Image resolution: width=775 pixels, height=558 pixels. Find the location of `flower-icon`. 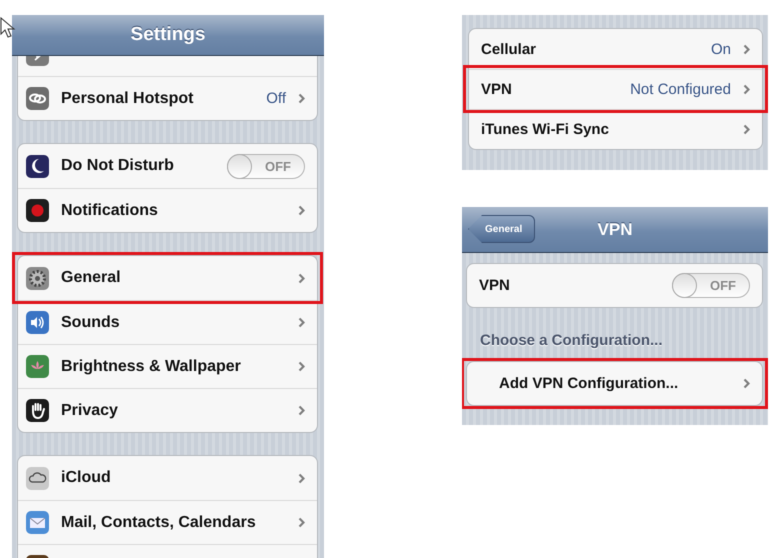

flower-icon is located at coordinates (37, 366).